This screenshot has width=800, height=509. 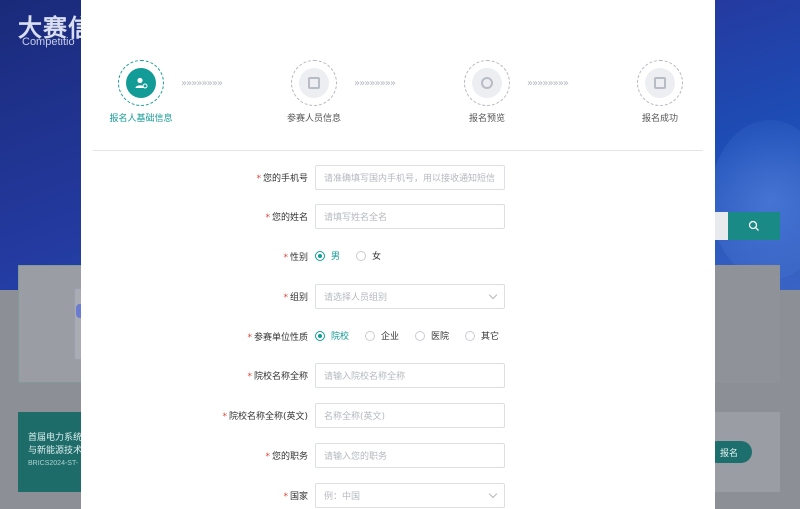 I want to click on step-preview: 报名预览, so click(x=487, y=92).